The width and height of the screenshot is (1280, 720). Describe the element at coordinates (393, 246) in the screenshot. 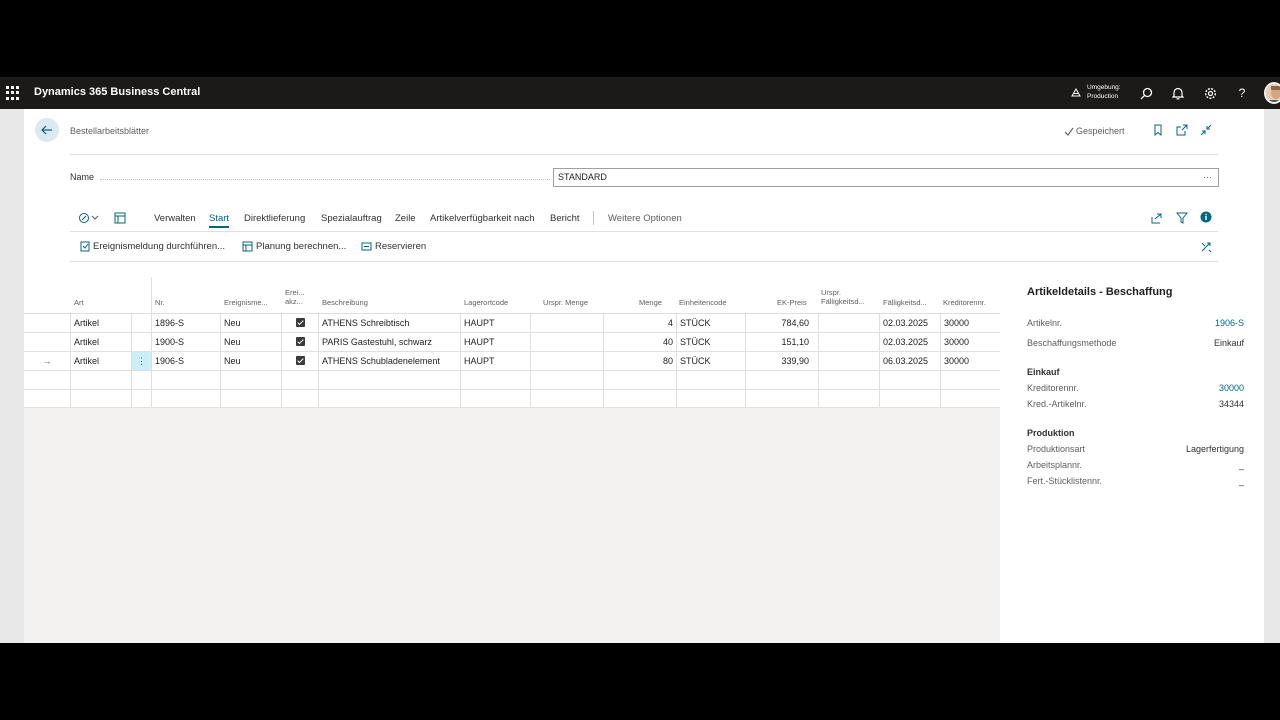

I see `reservieren-button: Reservieren` at that location.